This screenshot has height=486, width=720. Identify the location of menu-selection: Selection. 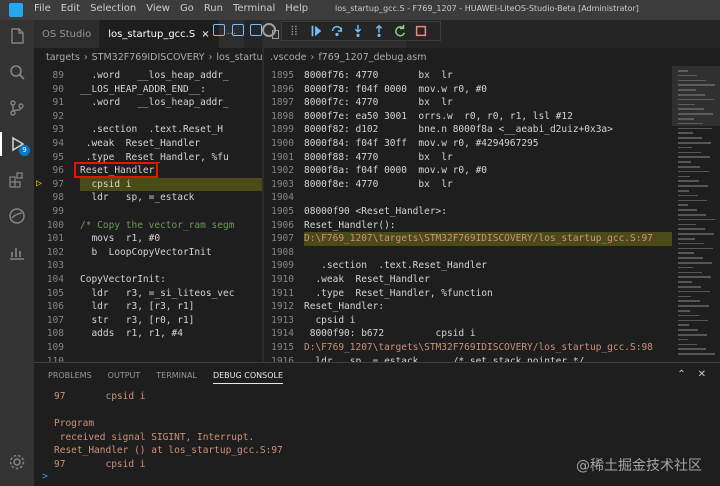
(113, 8).